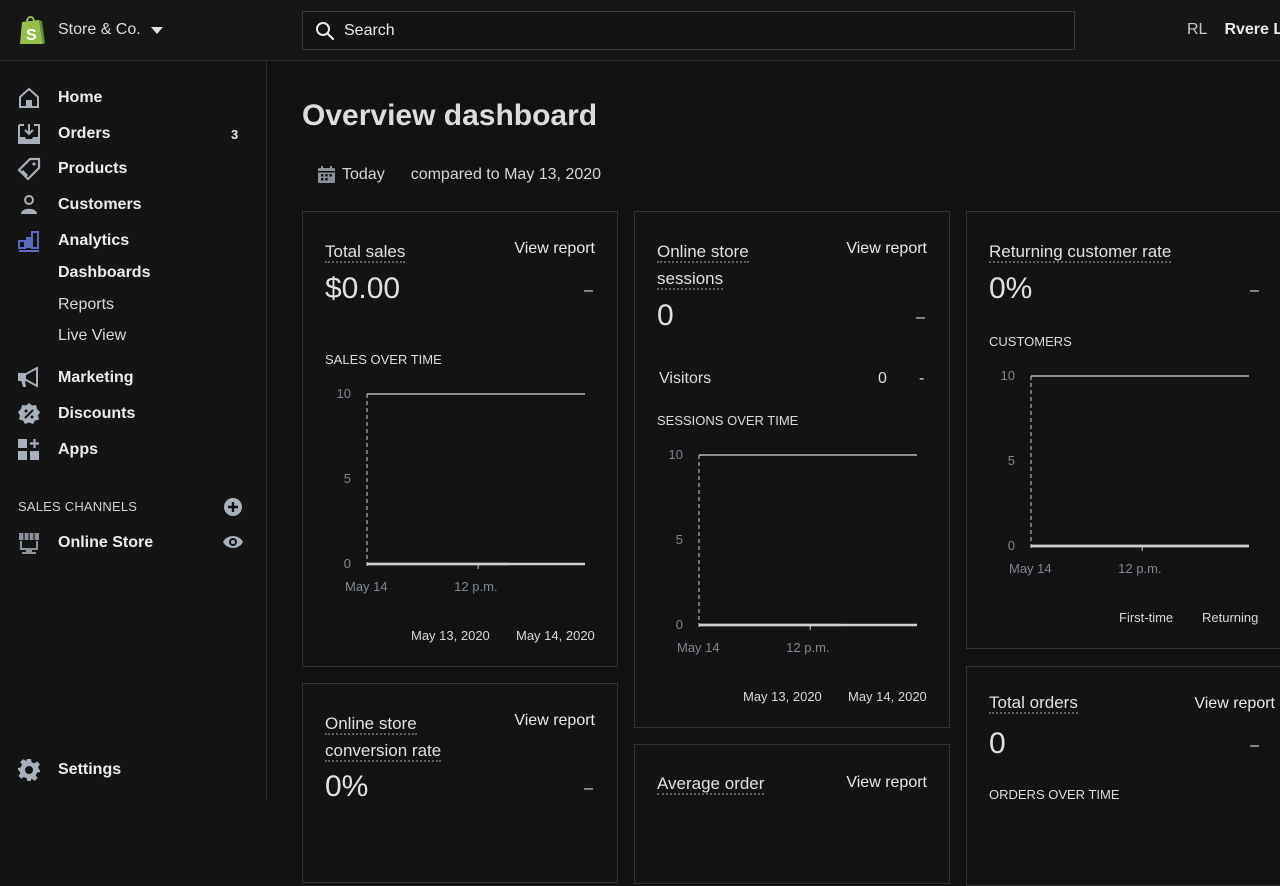 Image resolution: width=1280 pixels, height=886 pixels. I want to click on sidebar-item-label: Orders, so click(84, 133).